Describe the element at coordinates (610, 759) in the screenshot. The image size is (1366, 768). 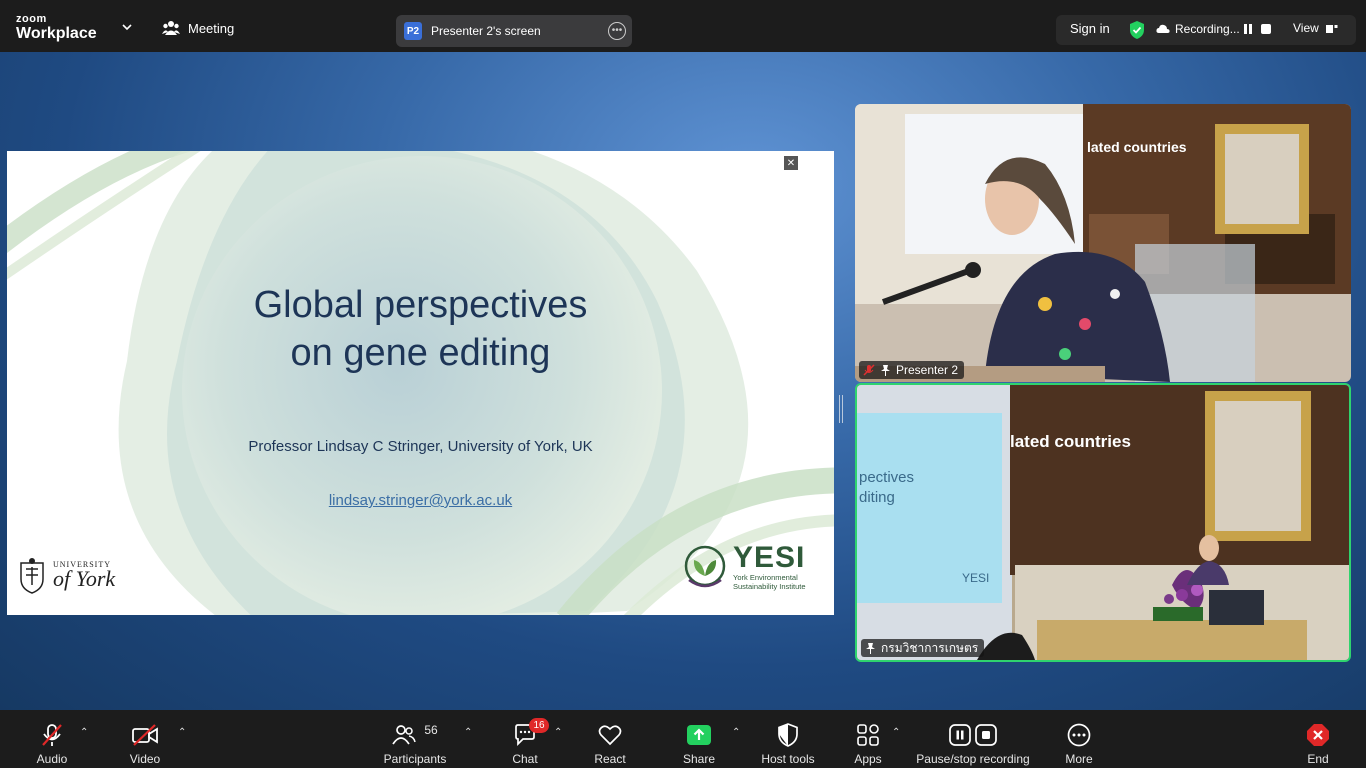
I see `react-label: React` at that location.